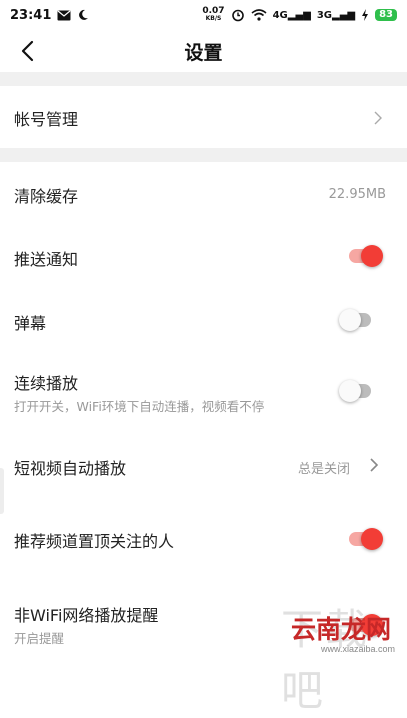  I want to click on cache-size-value: 22.95MB, so click(357, 194).